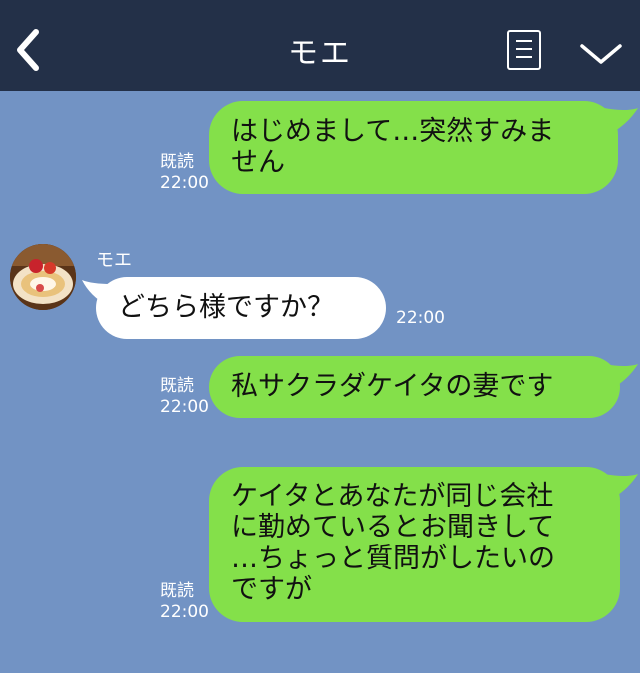 The height and width of the screenshot is (673, 640). What do you see at coordinates (413, 147) in the screenshot?
I see `outgoing-message: はじめまして…突然すみま せん` at bounding box center [413, 147].